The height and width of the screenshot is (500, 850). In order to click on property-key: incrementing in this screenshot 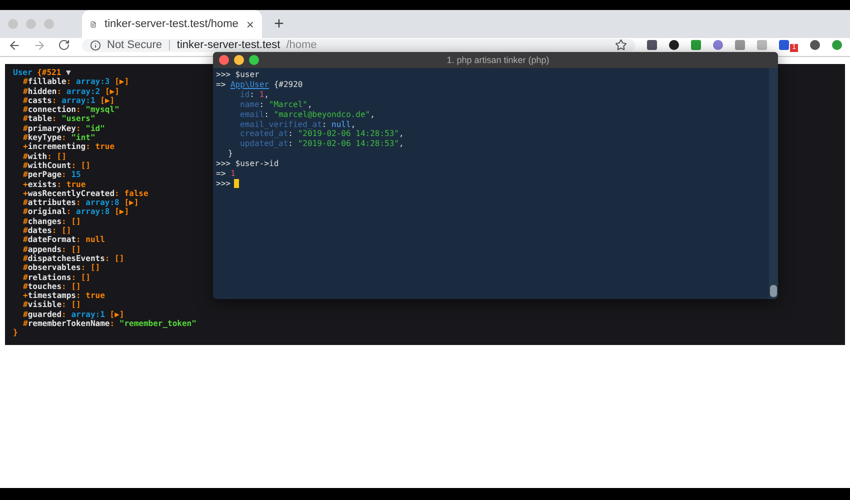, I will do `click(57, 147)`.